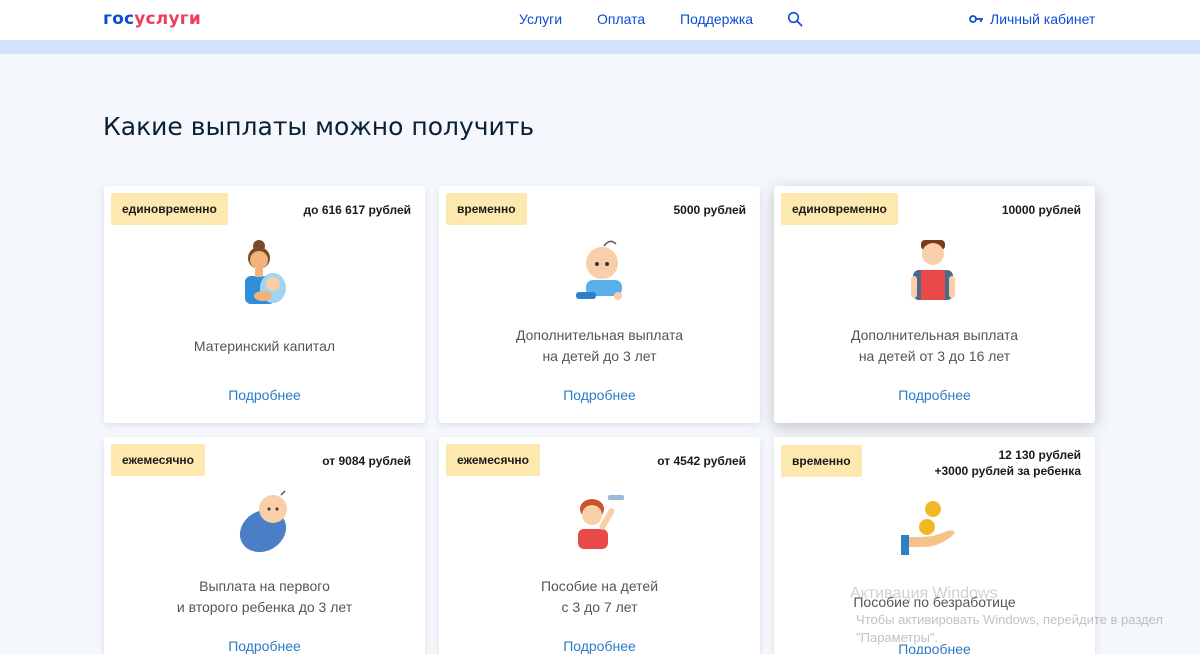 This screenshot has height=654, width=1200. What do you see at coordinates (264, 523) in the screenshot?
I see `swaddled-baby-icon` at bounding box center [264, 523].